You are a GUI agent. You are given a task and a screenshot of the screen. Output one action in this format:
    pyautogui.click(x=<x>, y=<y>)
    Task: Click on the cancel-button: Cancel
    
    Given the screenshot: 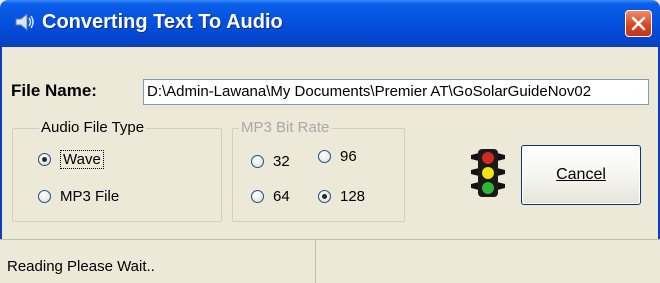 What is the action you would take?
    pyautogui.click(x=581, y=175)
    